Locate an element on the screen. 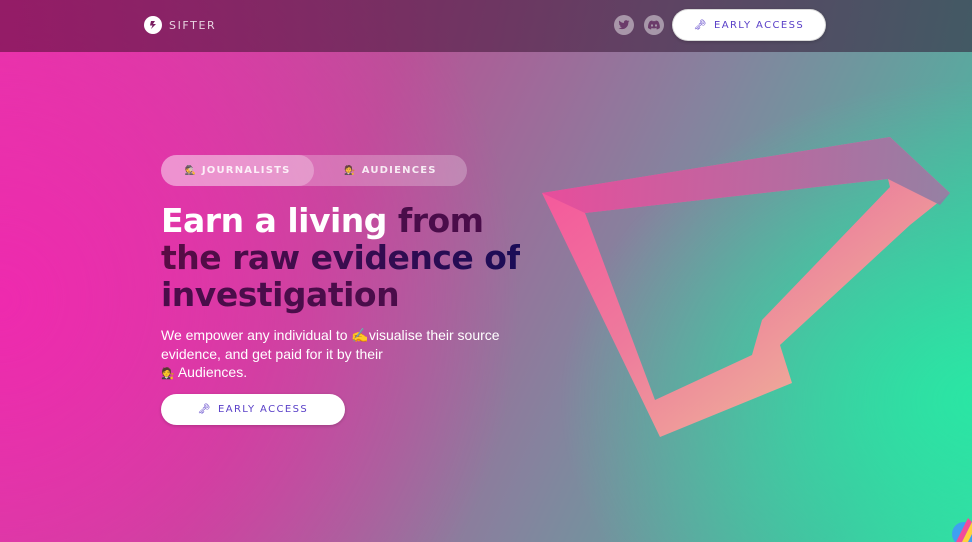 This screenshot has height=542, width=972. logo-text: SIFTER is located at coordinates (193, 25).